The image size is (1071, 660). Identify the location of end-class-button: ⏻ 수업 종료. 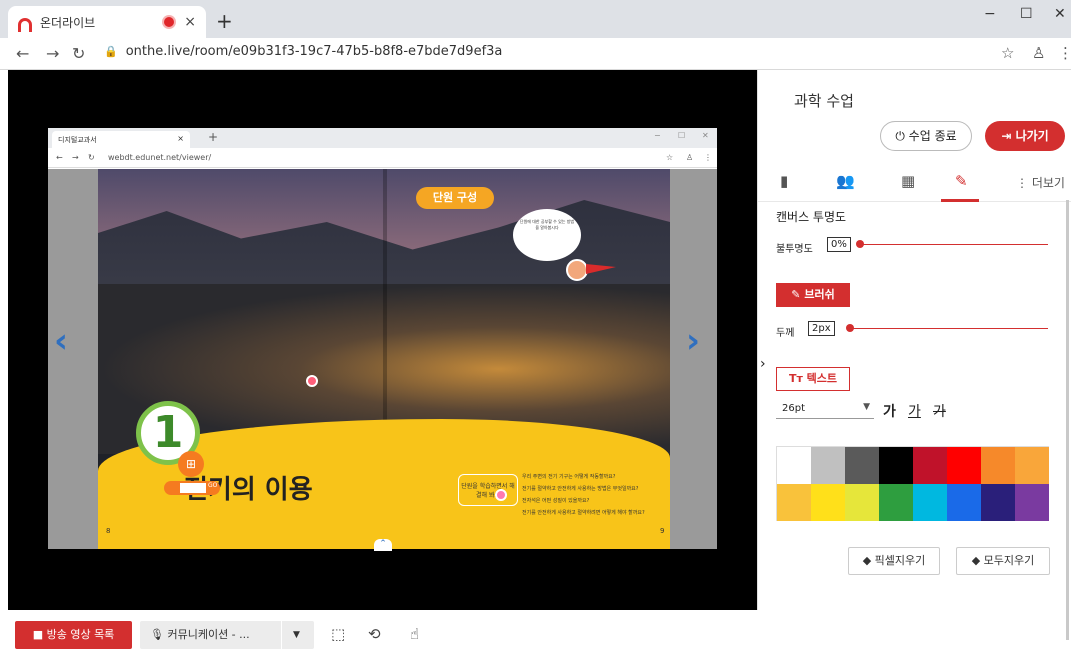
(926, 136).